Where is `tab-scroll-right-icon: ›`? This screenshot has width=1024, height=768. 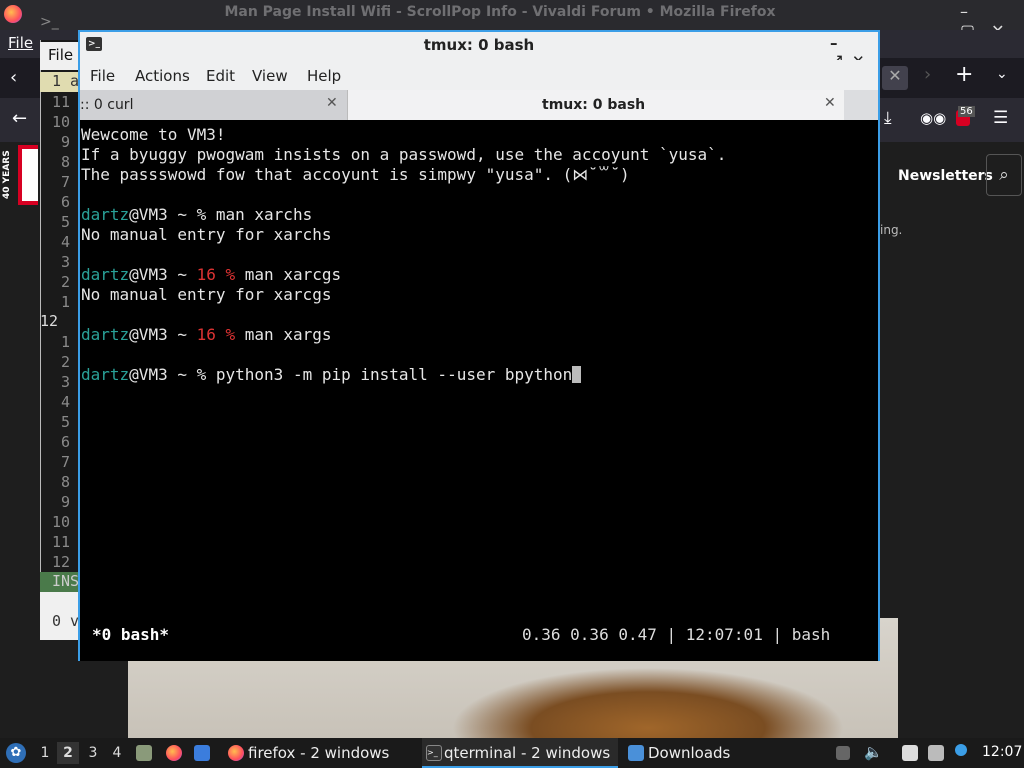
tab-scroll-right-icon: › is located at coordinates (927, 74).